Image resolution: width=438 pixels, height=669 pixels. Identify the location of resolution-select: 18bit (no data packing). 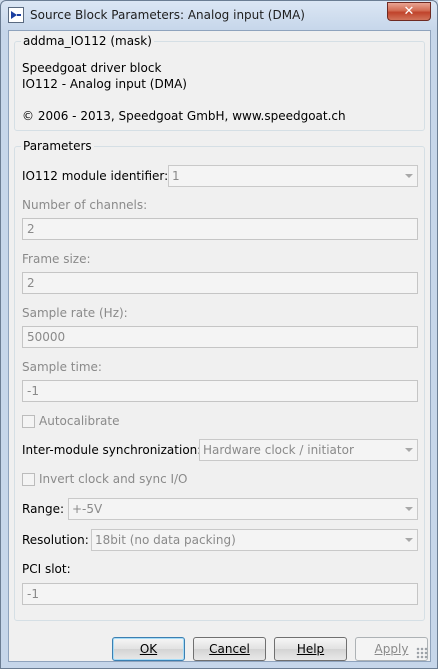
(254, 540).